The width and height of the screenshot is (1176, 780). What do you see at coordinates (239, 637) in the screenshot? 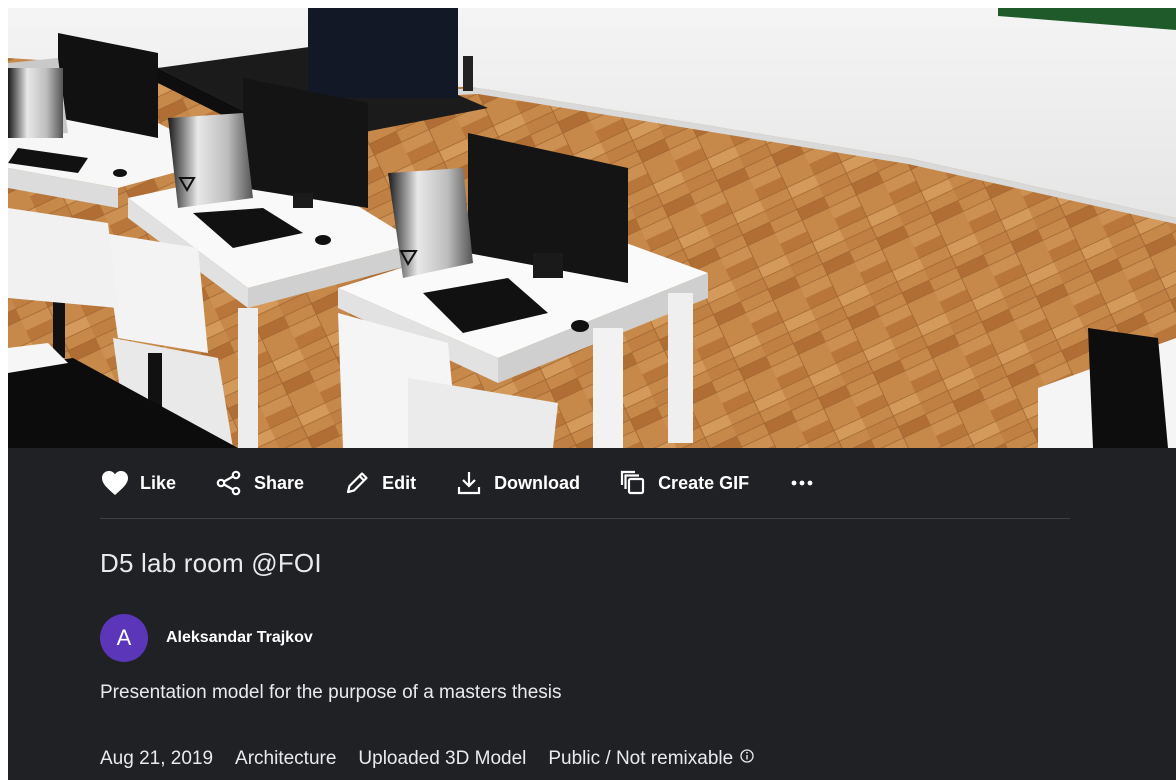
I see `author-name: Aleksandar Trajkov` at bounding box center [239, 637].